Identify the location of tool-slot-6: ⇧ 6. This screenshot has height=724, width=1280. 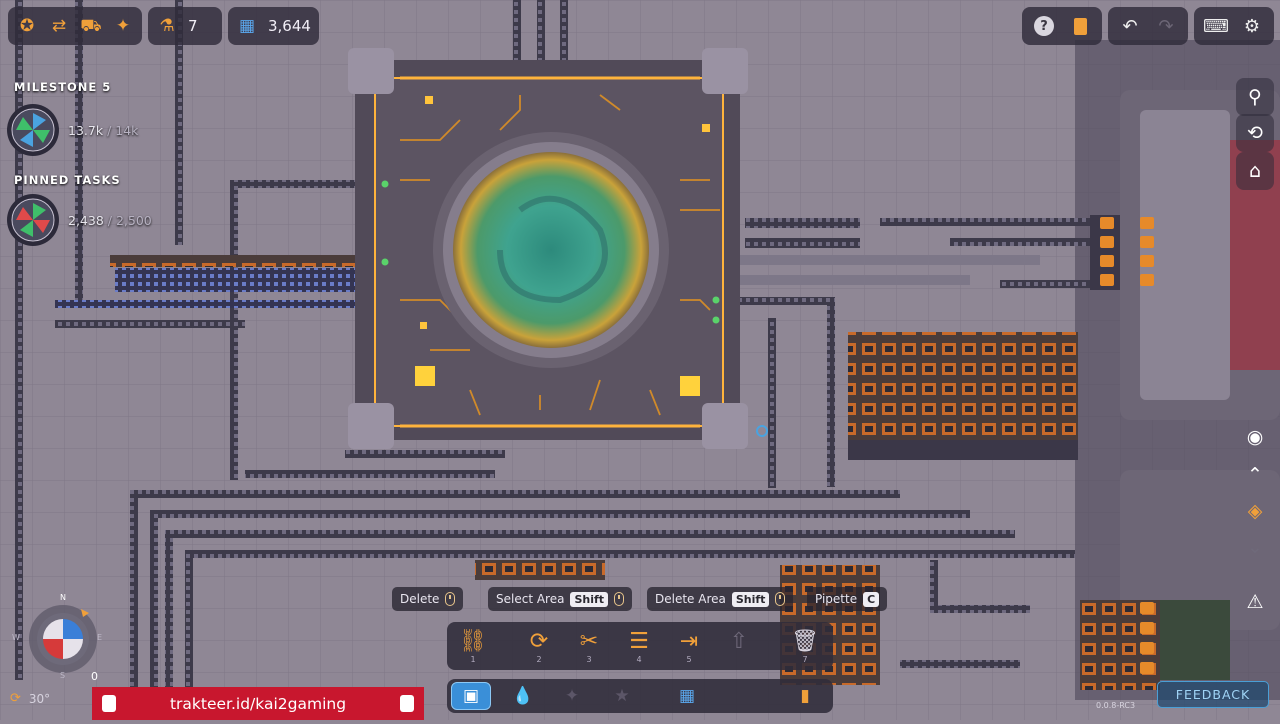
(739, 646).